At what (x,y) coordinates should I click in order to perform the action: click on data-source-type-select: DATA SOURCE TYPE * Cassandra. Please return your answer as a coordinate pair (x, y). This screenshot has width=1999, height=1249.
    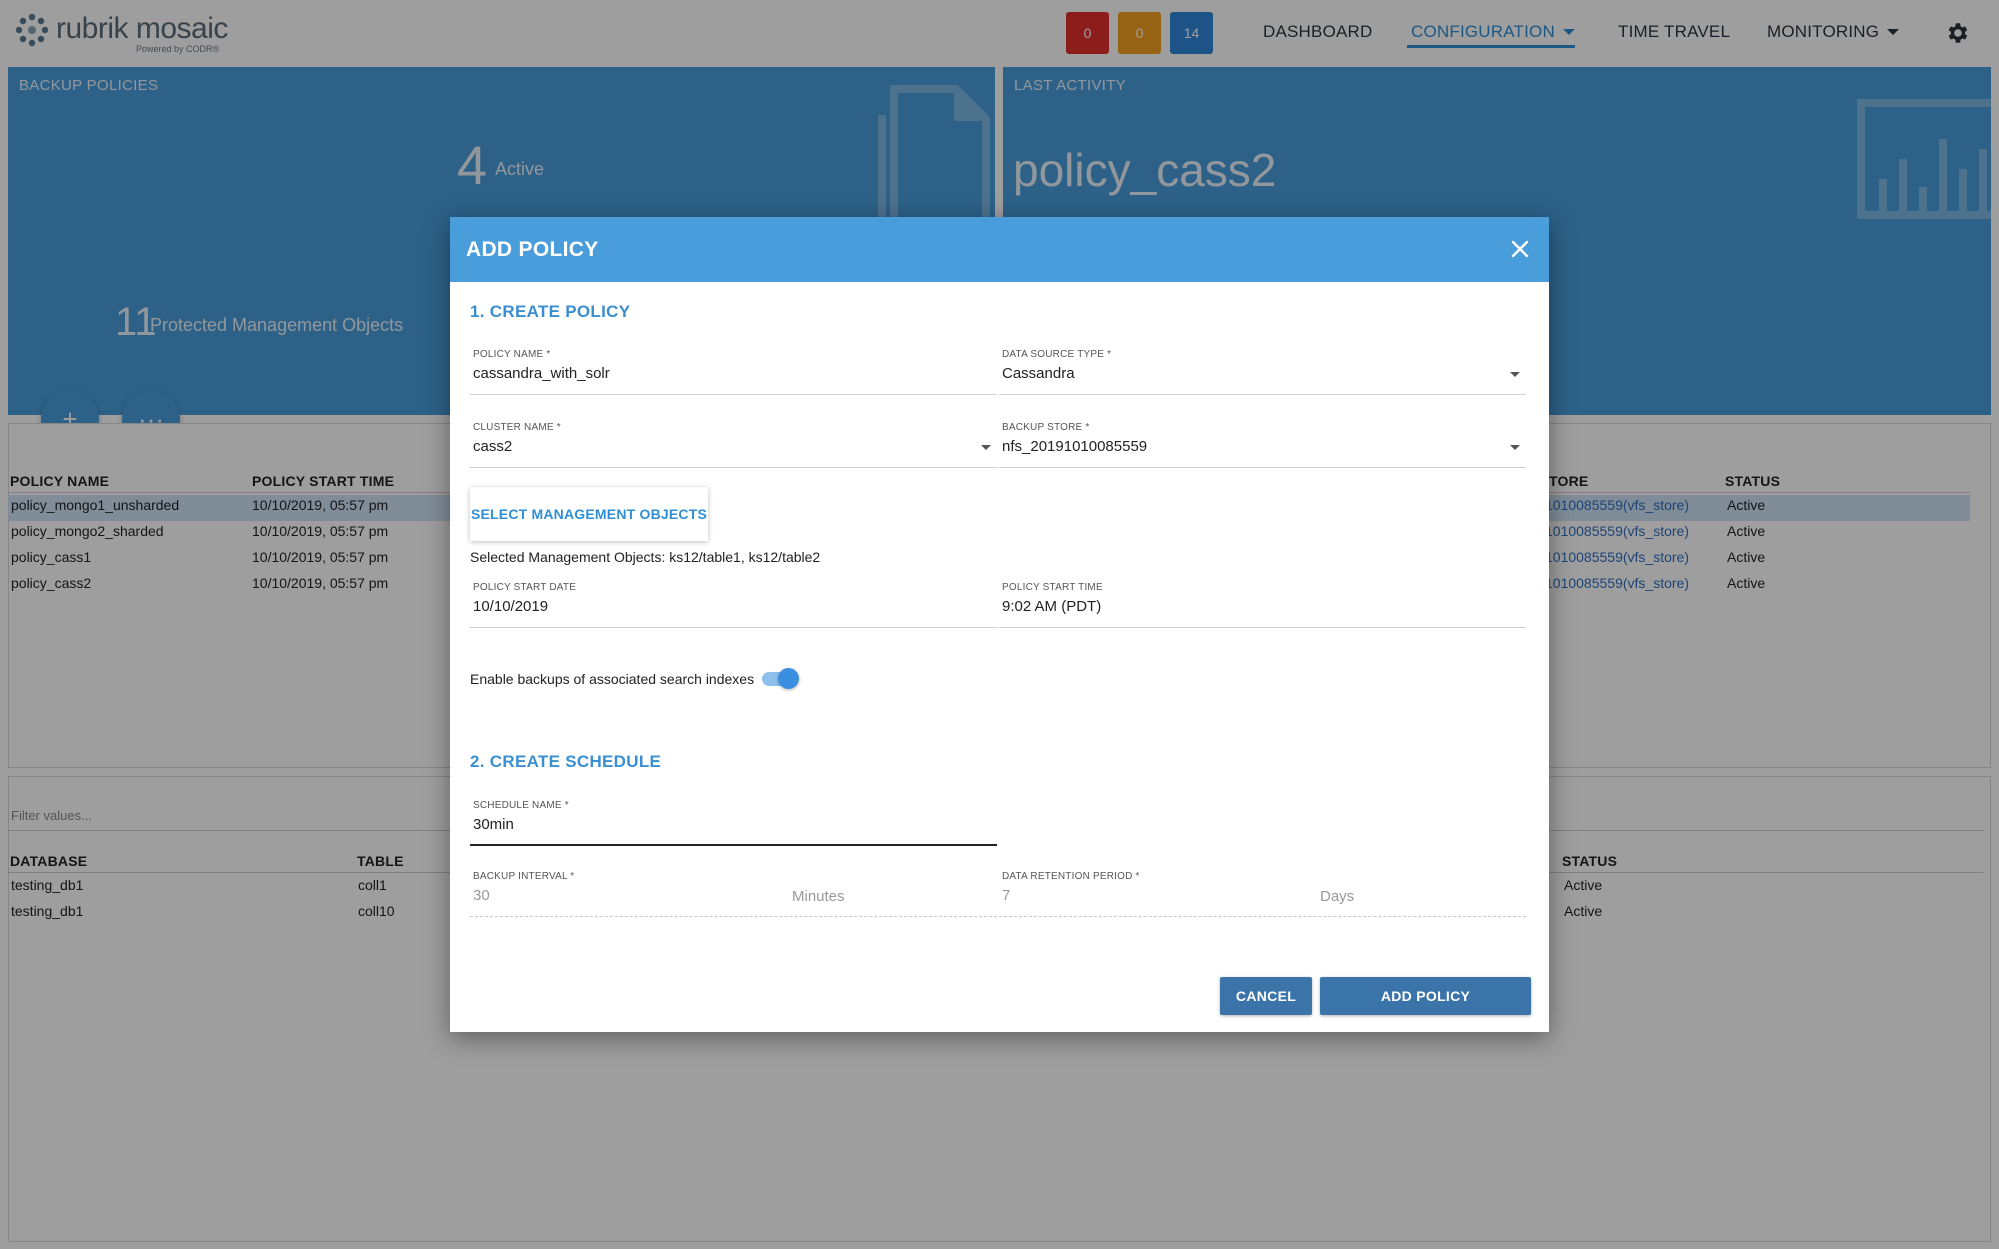
    Looking at the image, I should click on (1262, 372).